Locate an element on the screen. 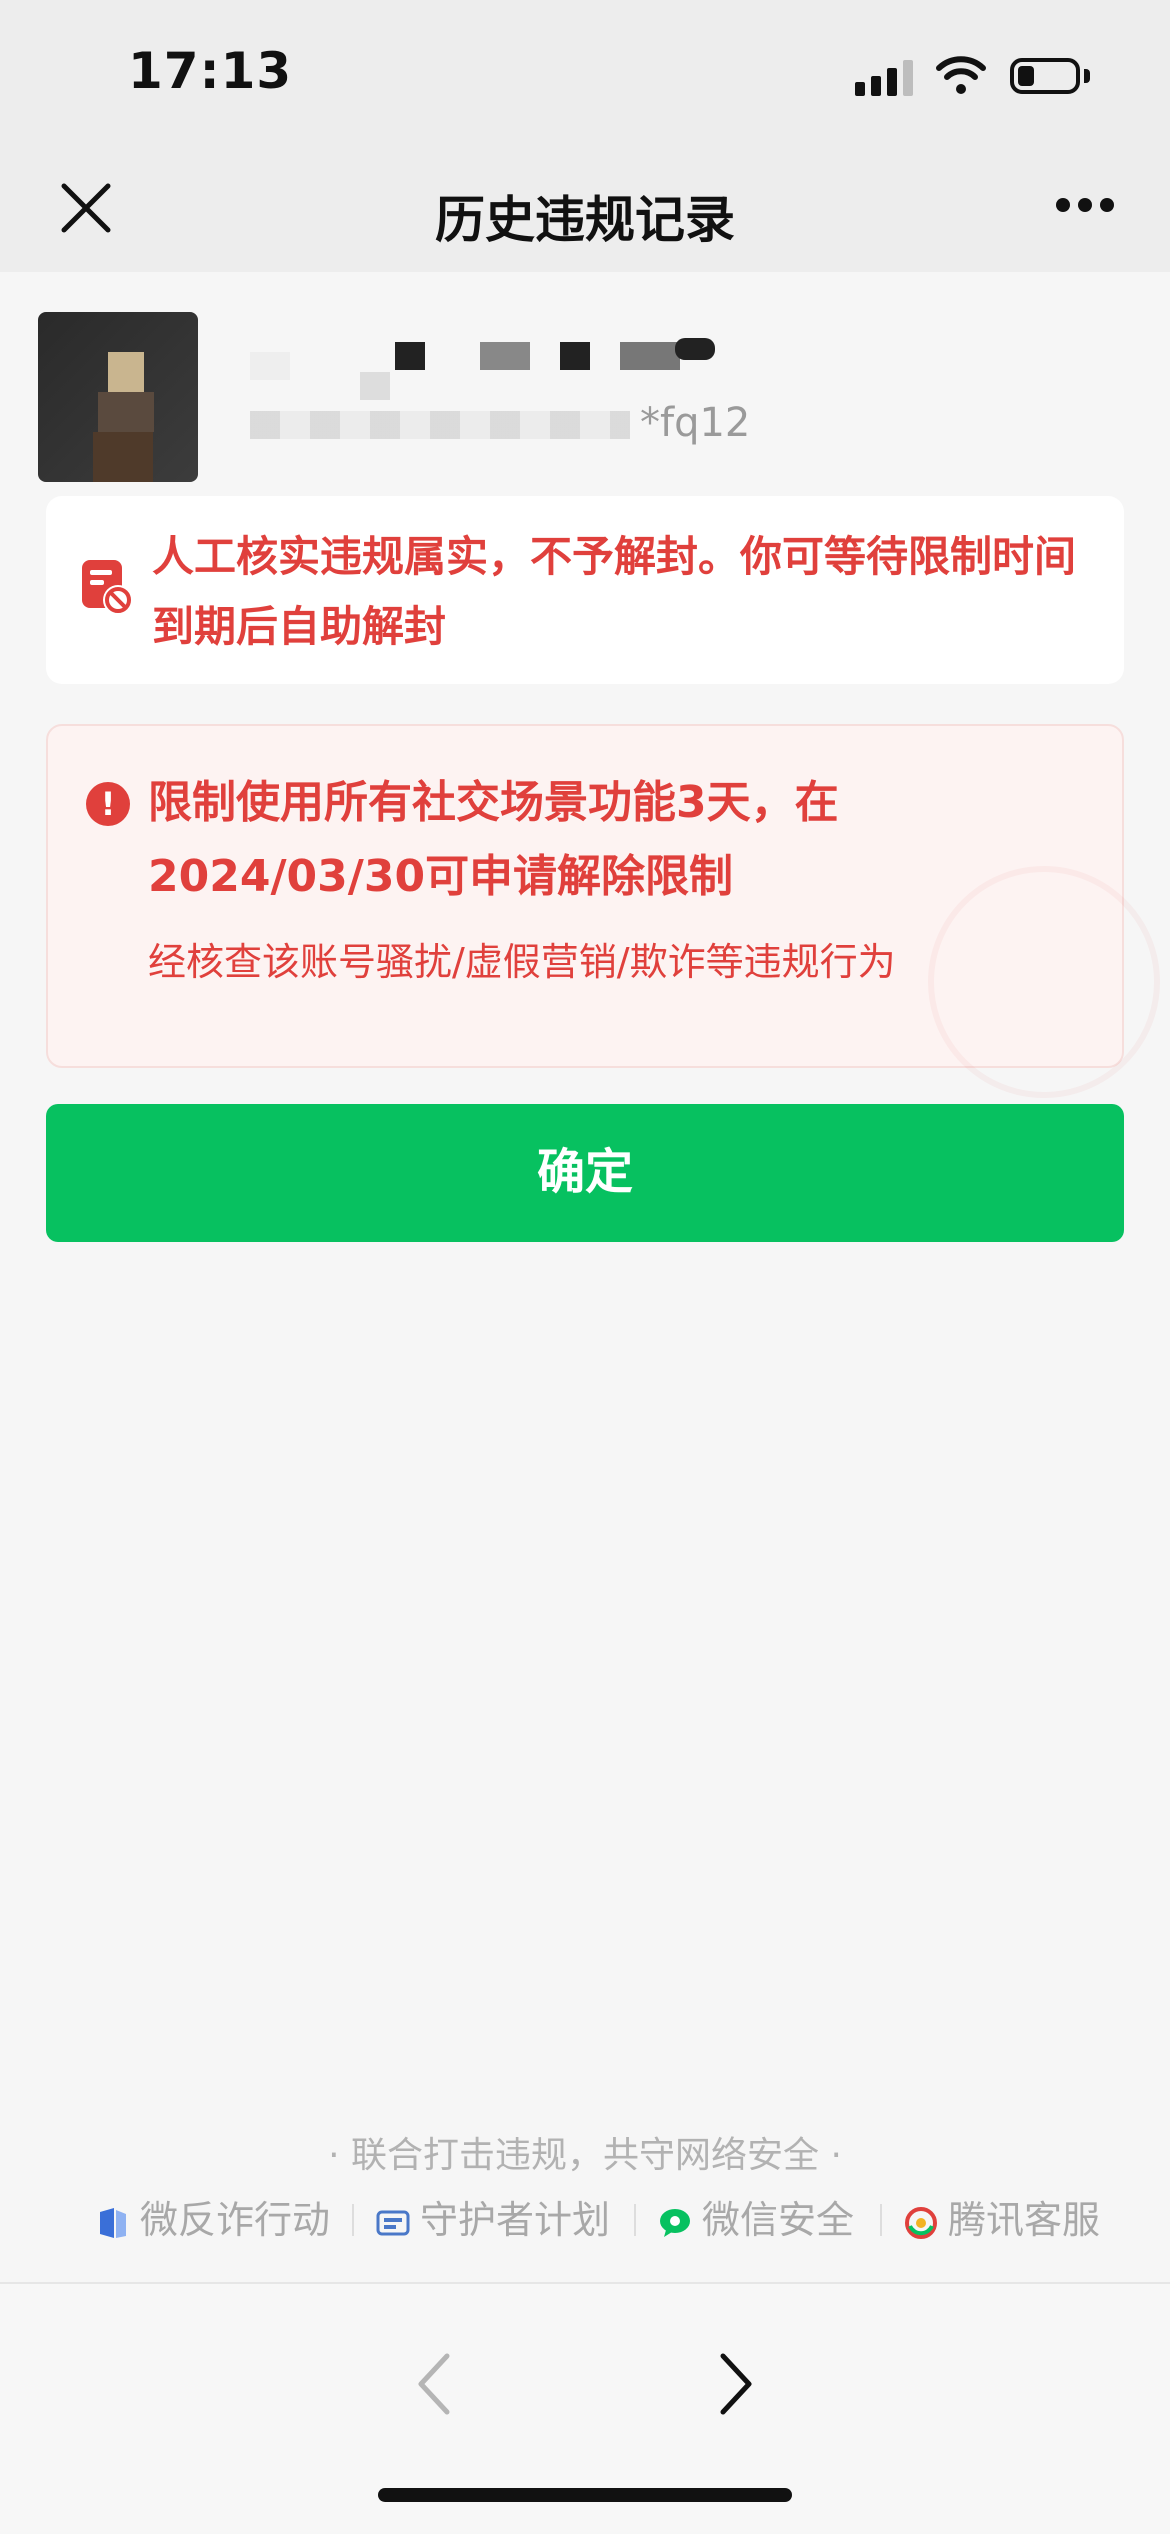  footer-link-guardian-plan: 守护者计划 is located at coordinates (493, 2220).